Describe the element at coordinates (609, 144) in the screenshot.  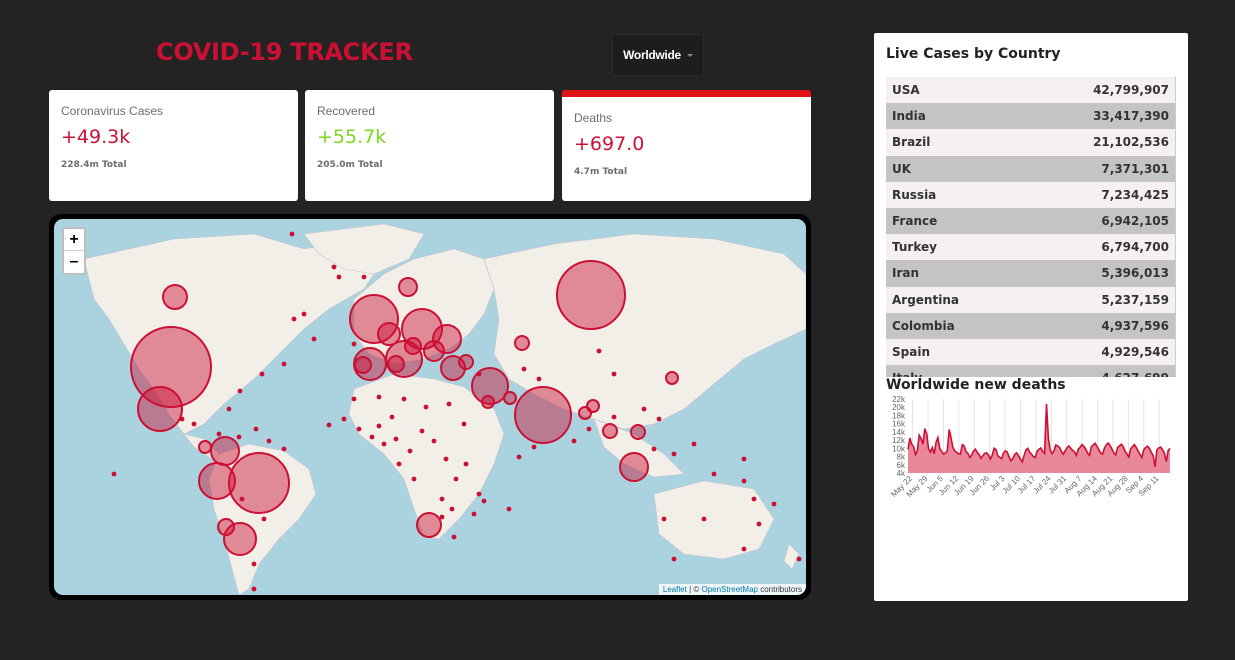
I see `stat-value: +697.0` at that location.